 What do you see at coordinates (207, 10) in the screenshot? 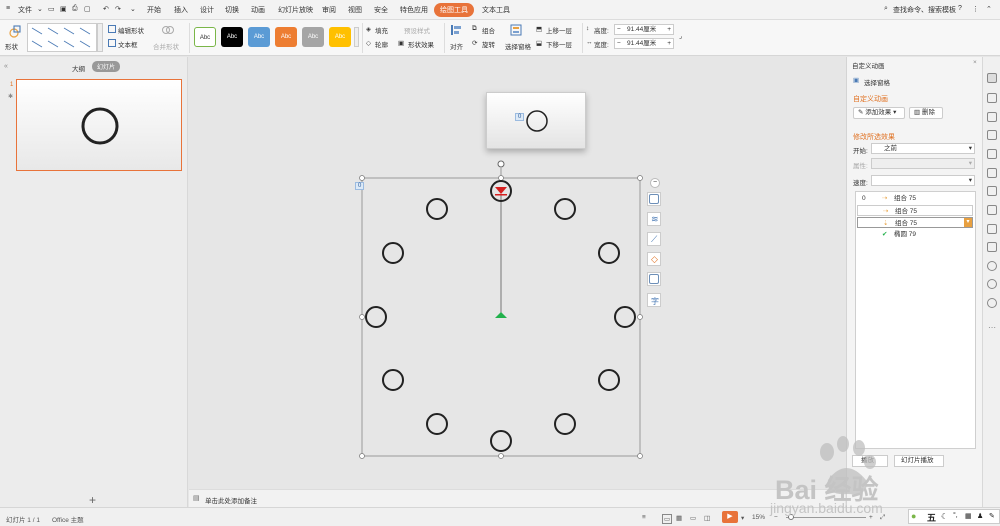
I see `tab-design: 设计` at bounding box center [207, 10].